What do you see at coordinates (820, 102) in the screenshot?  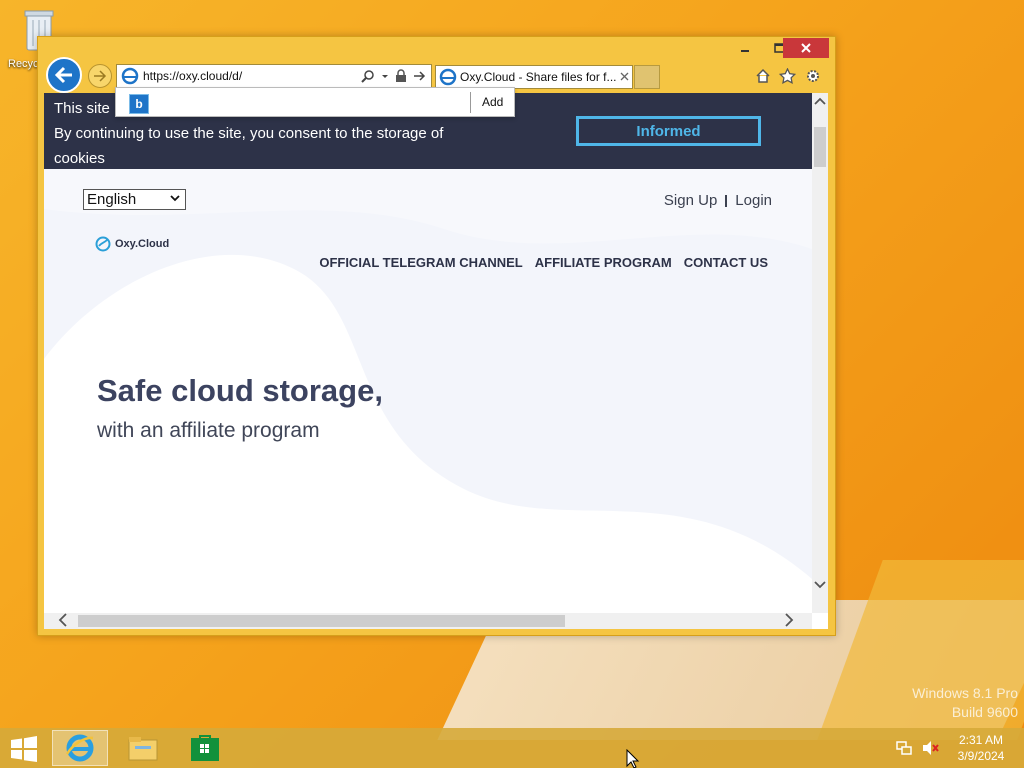 I see `scroll-up-icon` at bounding box center [820, 102].